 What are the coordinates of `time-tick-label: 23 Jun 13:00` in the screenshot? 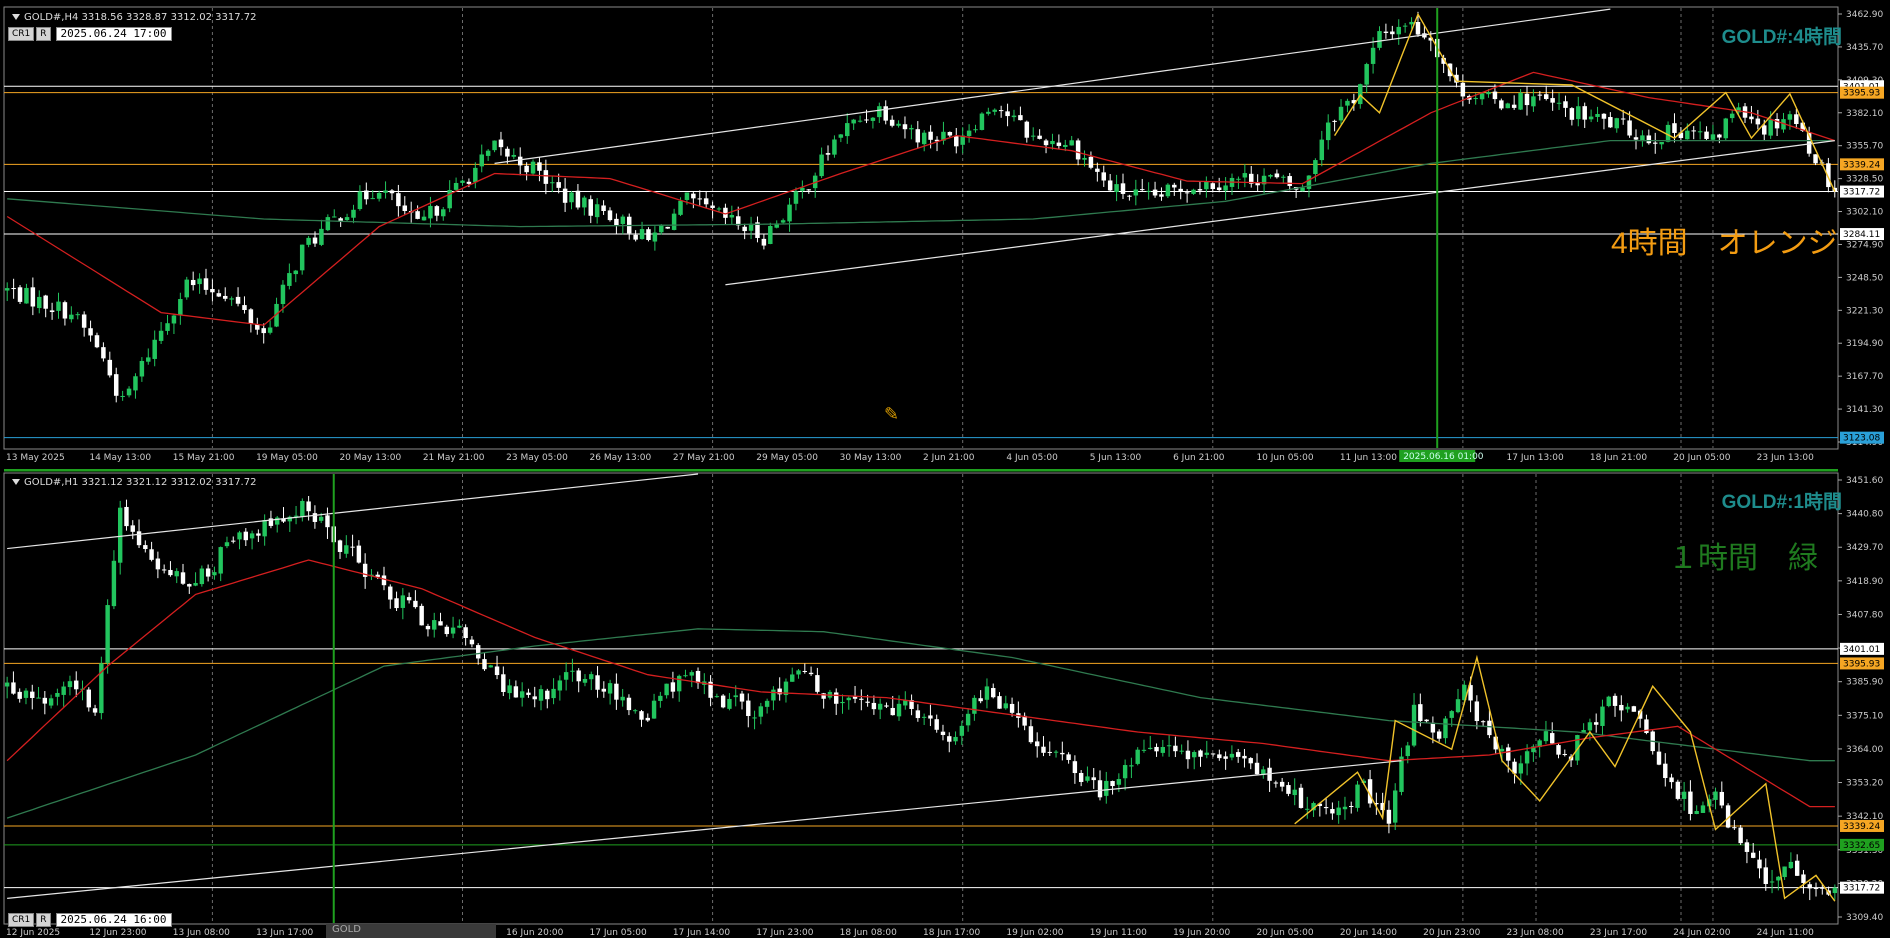 It's located at (1785, 458).